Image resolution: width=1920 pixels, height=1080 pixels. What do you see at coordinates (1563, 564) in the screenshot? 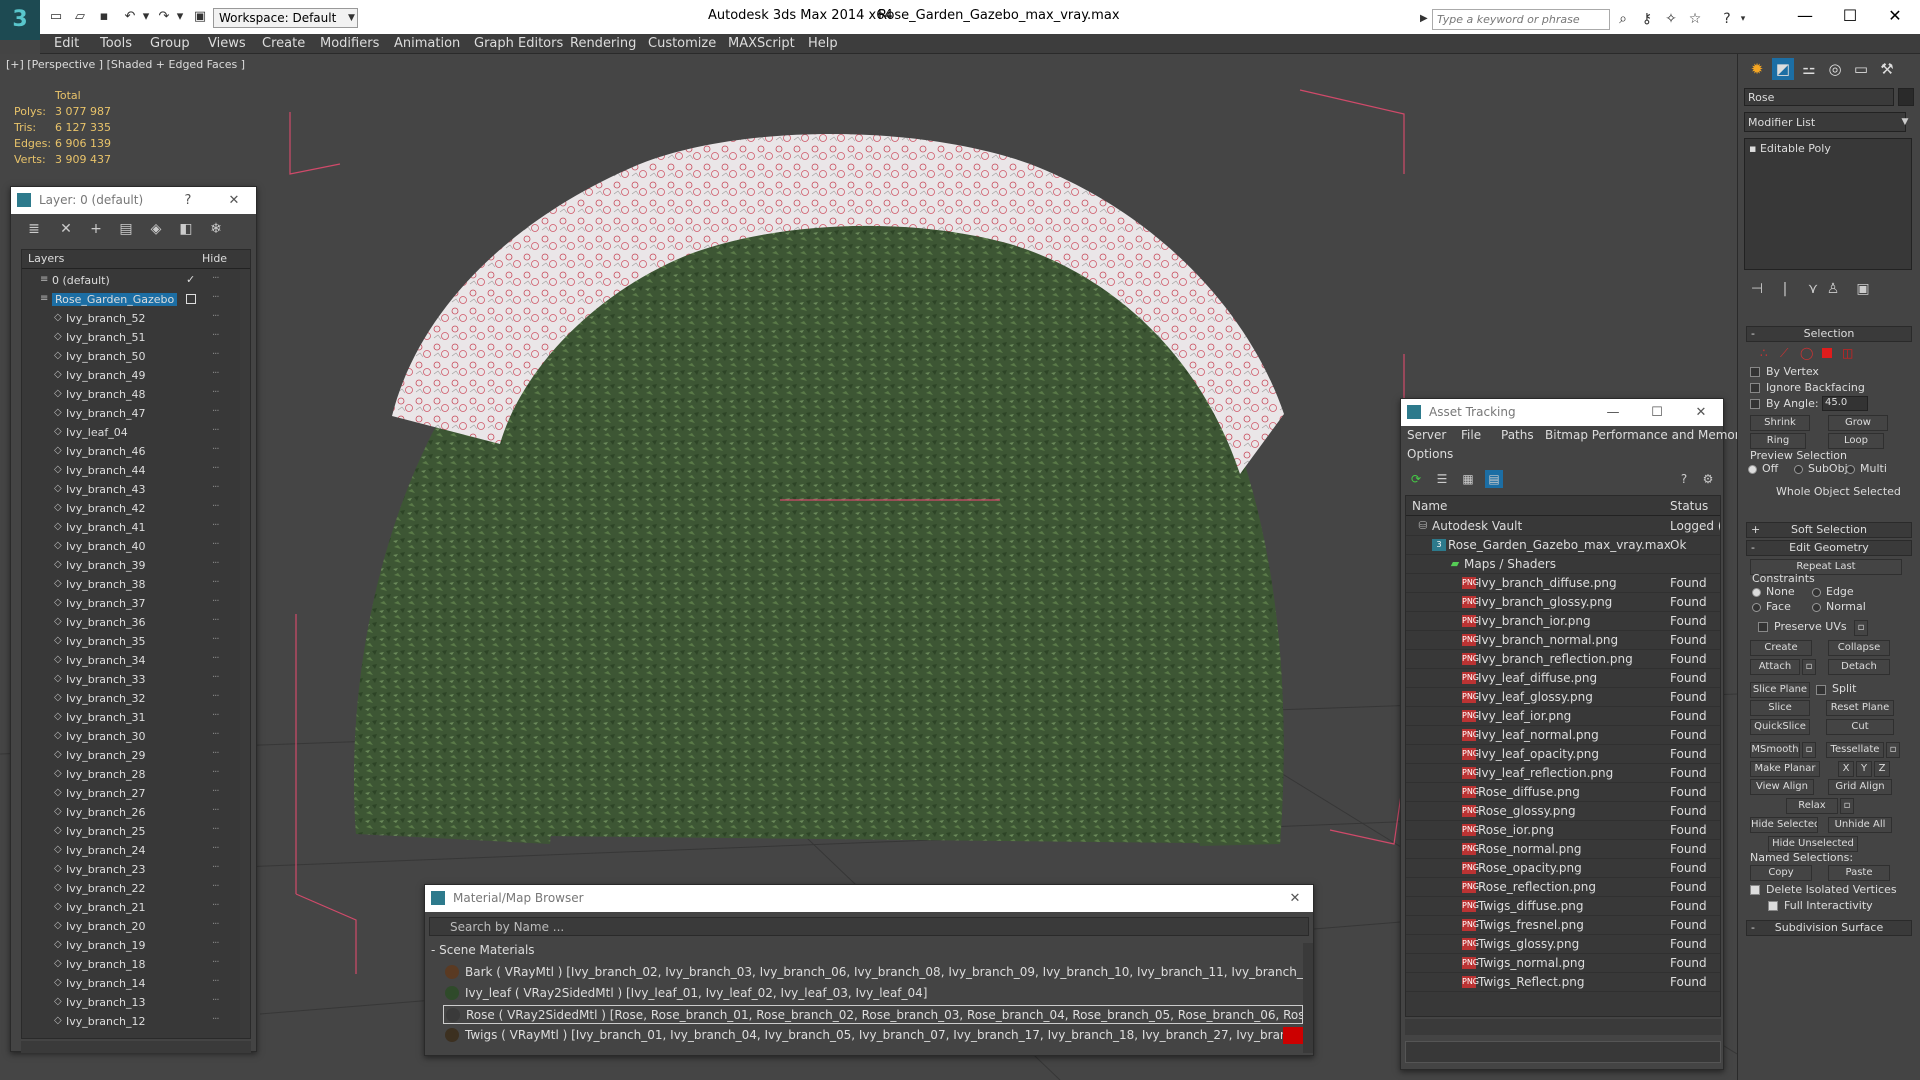
I see `asset-row: ▰ Maps / Shaders` at bounding box center [1563, 564].